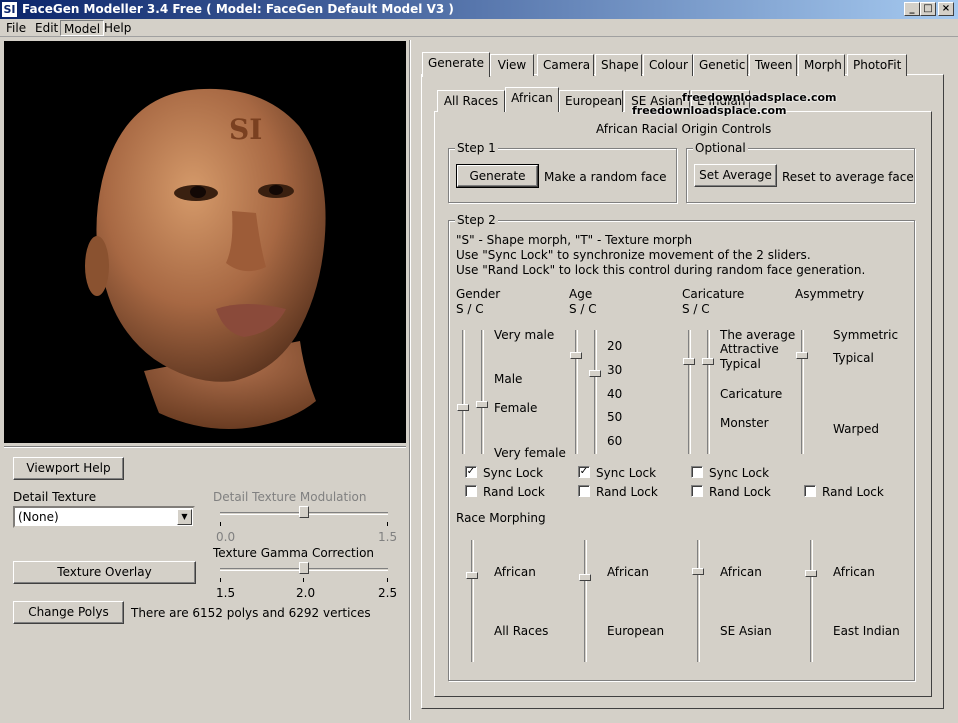  What do you see at coordinates (388, 593) in the screenshot?
I see `tgc-tick-max: 2.5` at bounding box center [388, 593].